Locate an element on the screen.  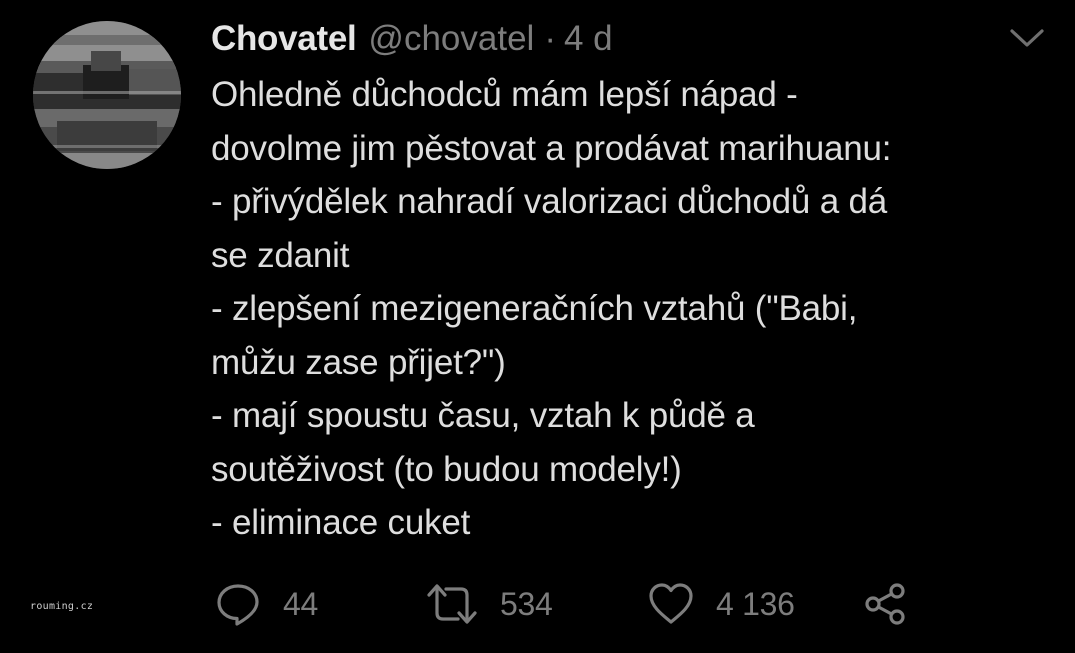
chevron-down-icon is located at coordinates (1027, 38).